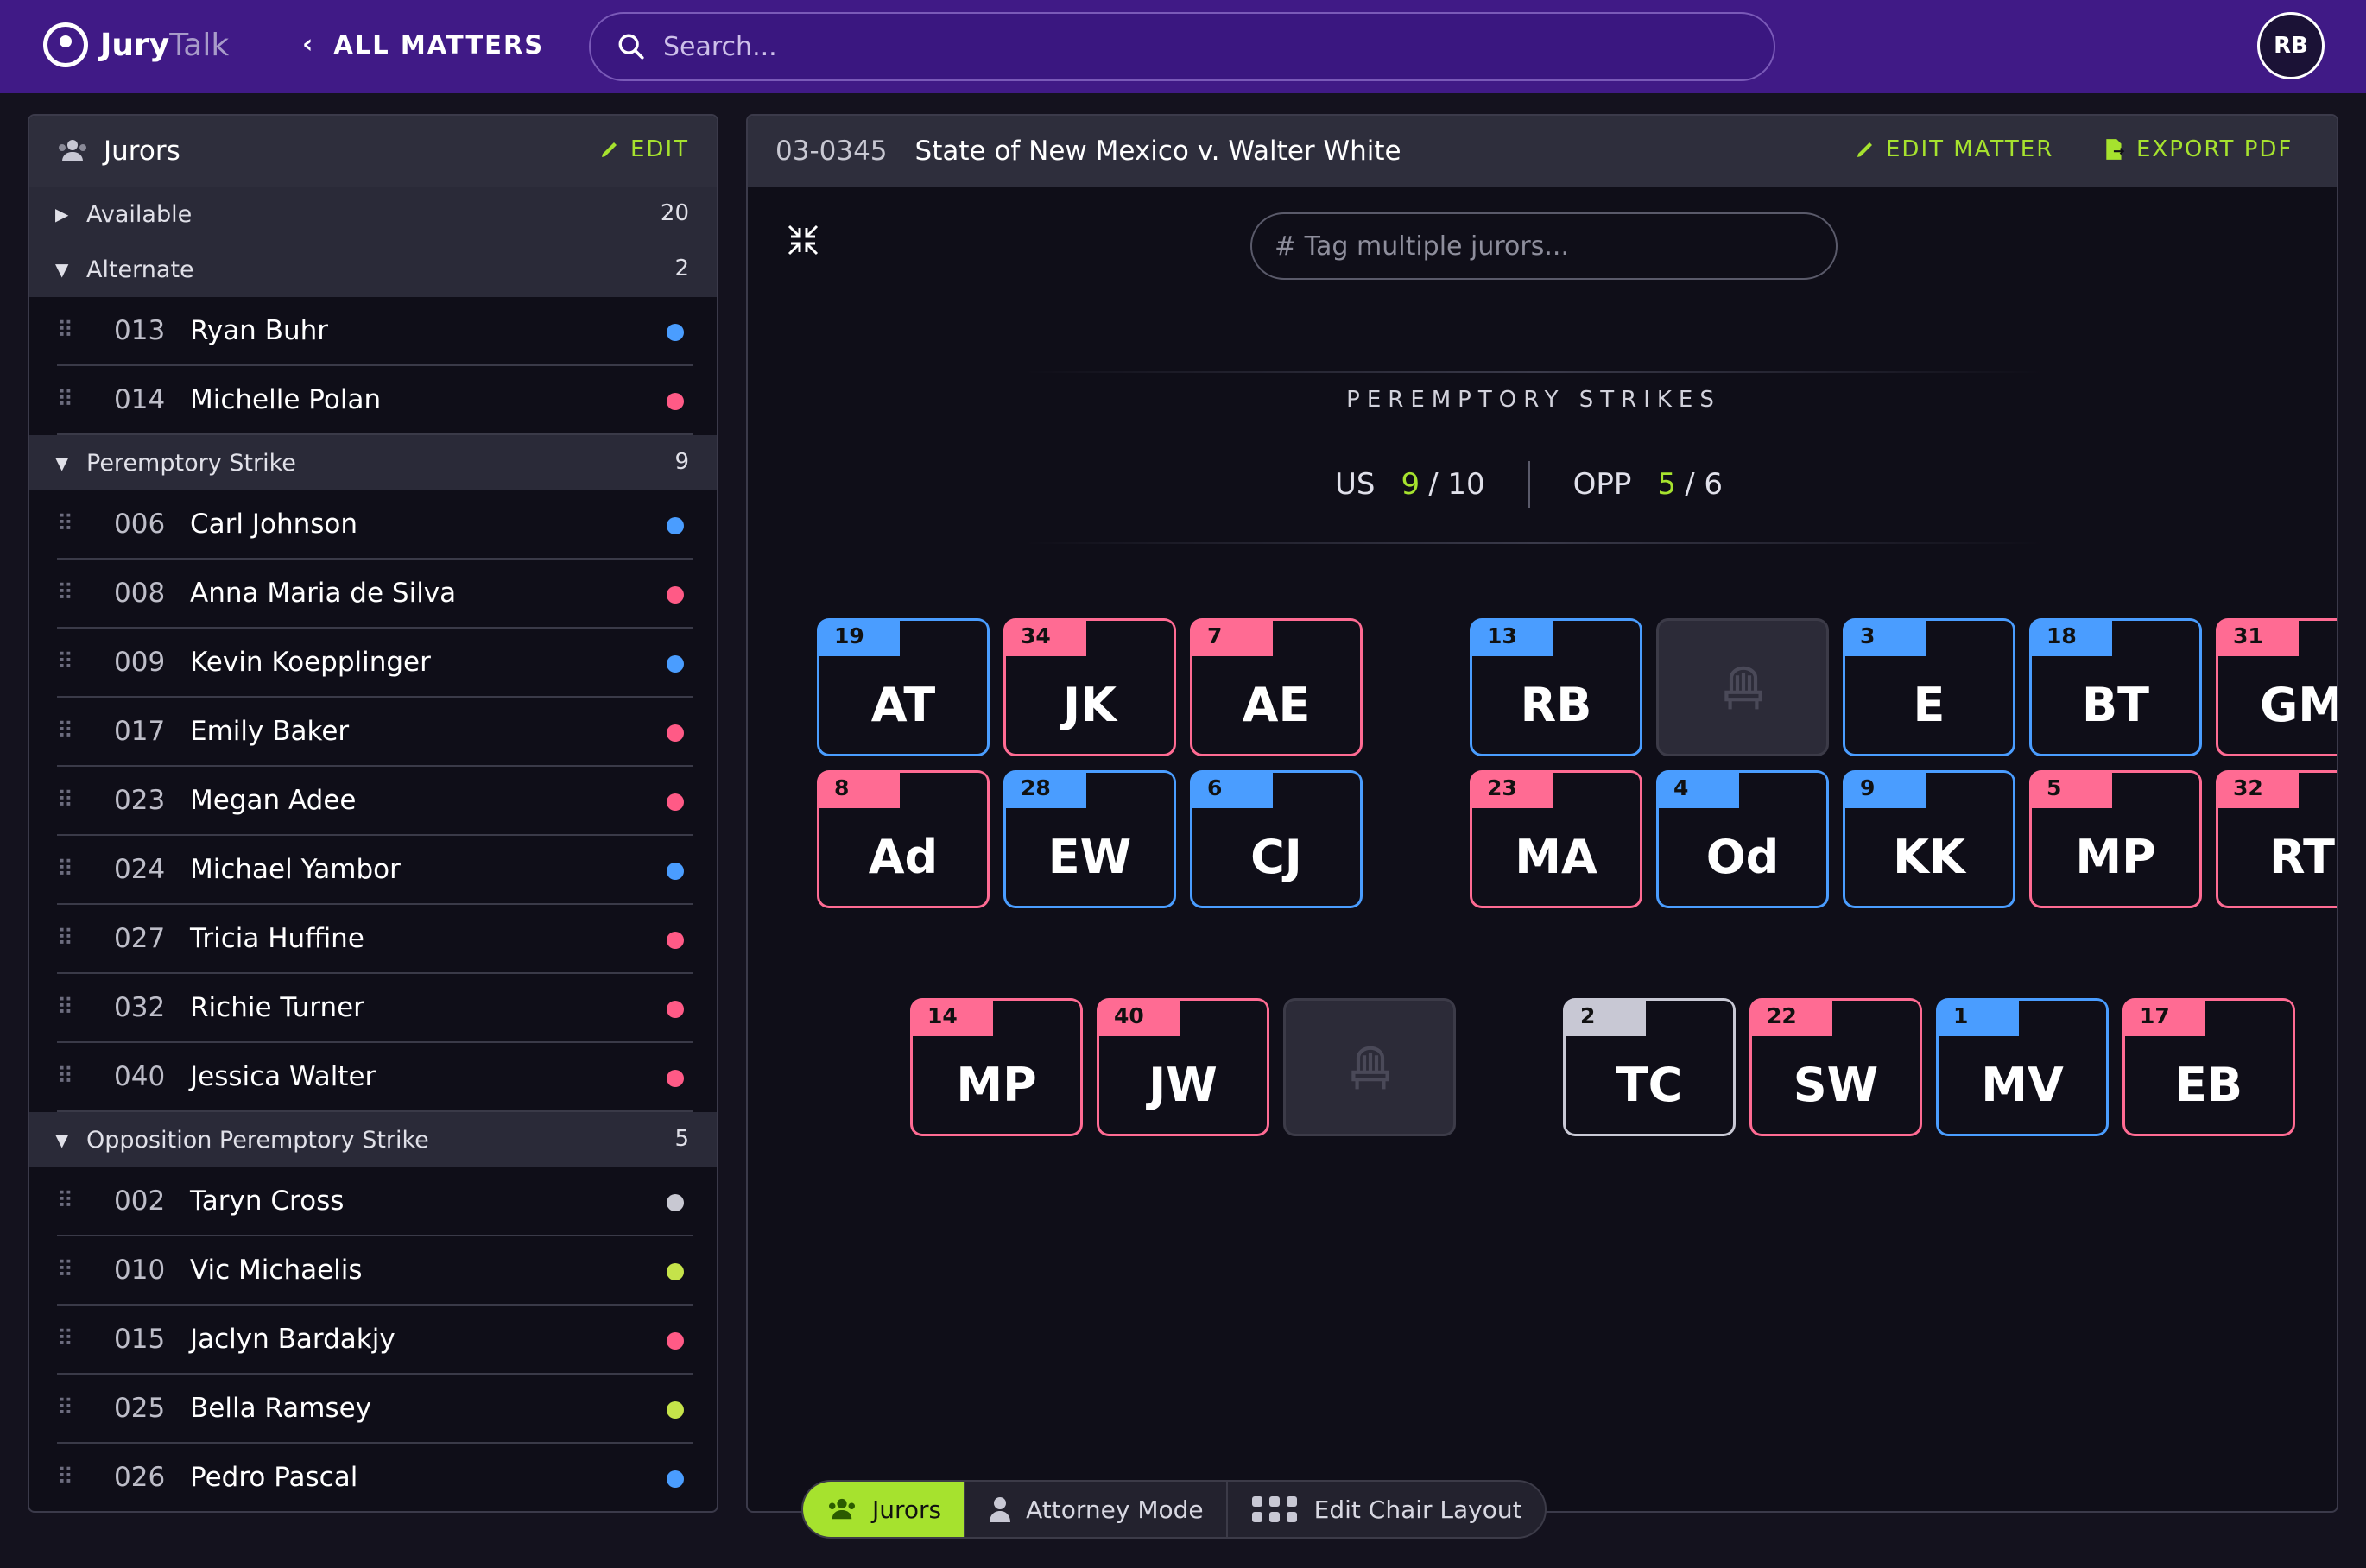  Describe the element at coordinates (423, 44) in the screenshot. I see `all-matters-link: ‹ ALL MATTERS` at that location.